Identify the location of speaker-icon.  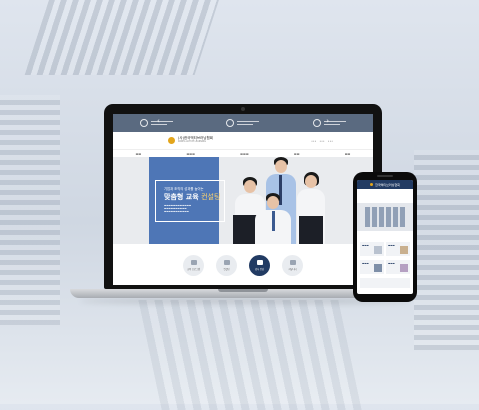
(385, 176).